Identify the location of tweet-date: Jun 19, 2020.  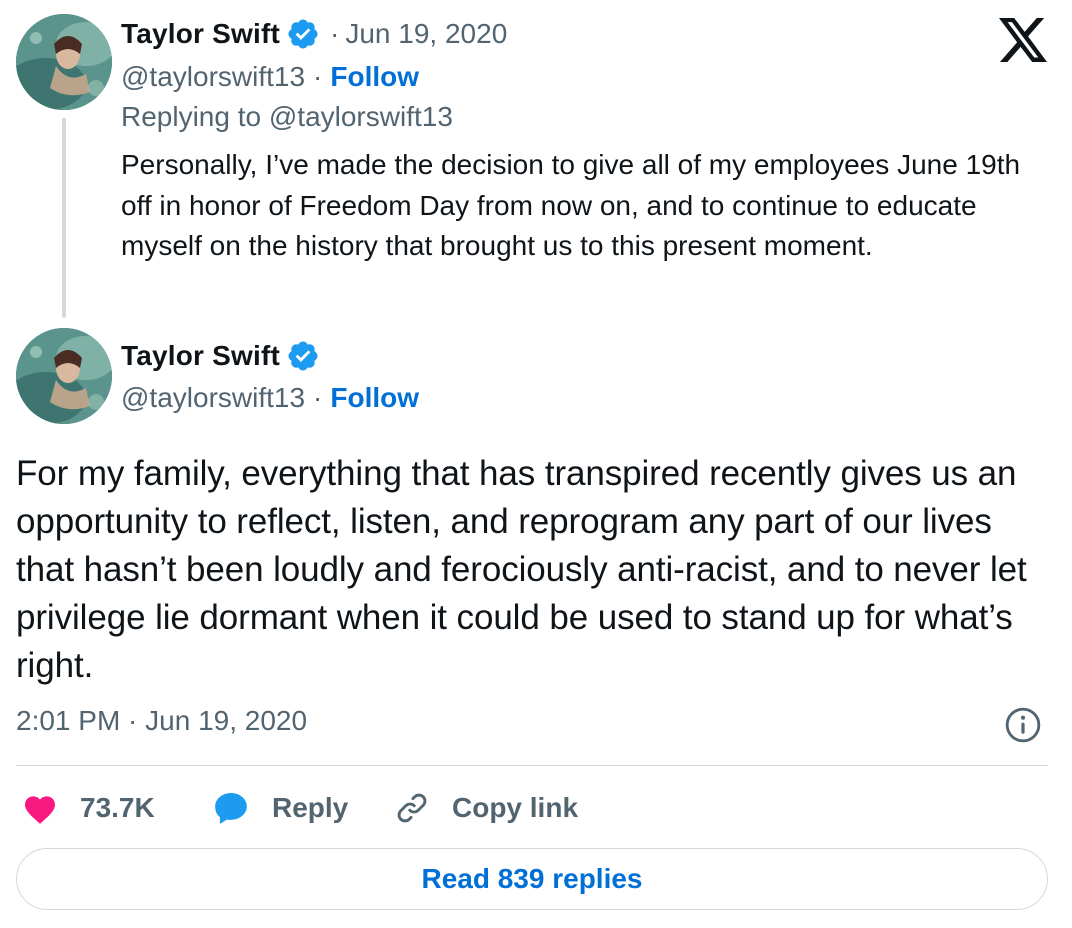
(426, 34).